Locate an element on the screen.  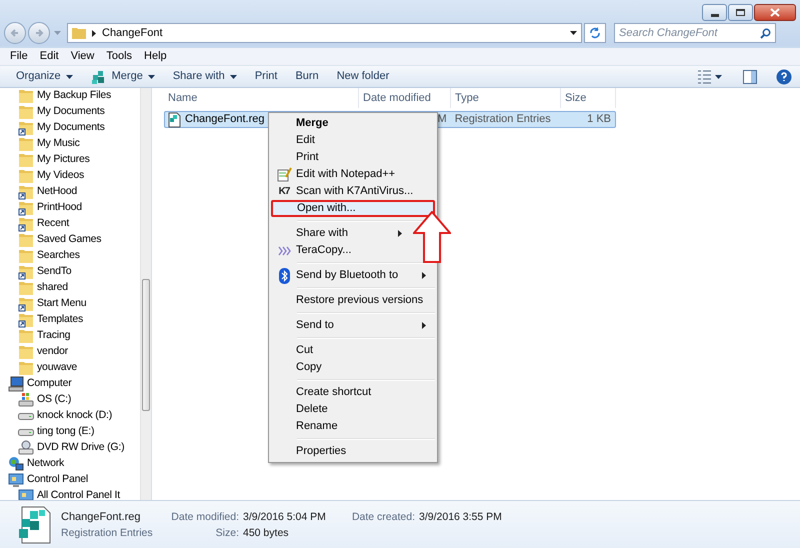
table-cell-text: ChangeFont.reg is located at coordinates (224, 120).